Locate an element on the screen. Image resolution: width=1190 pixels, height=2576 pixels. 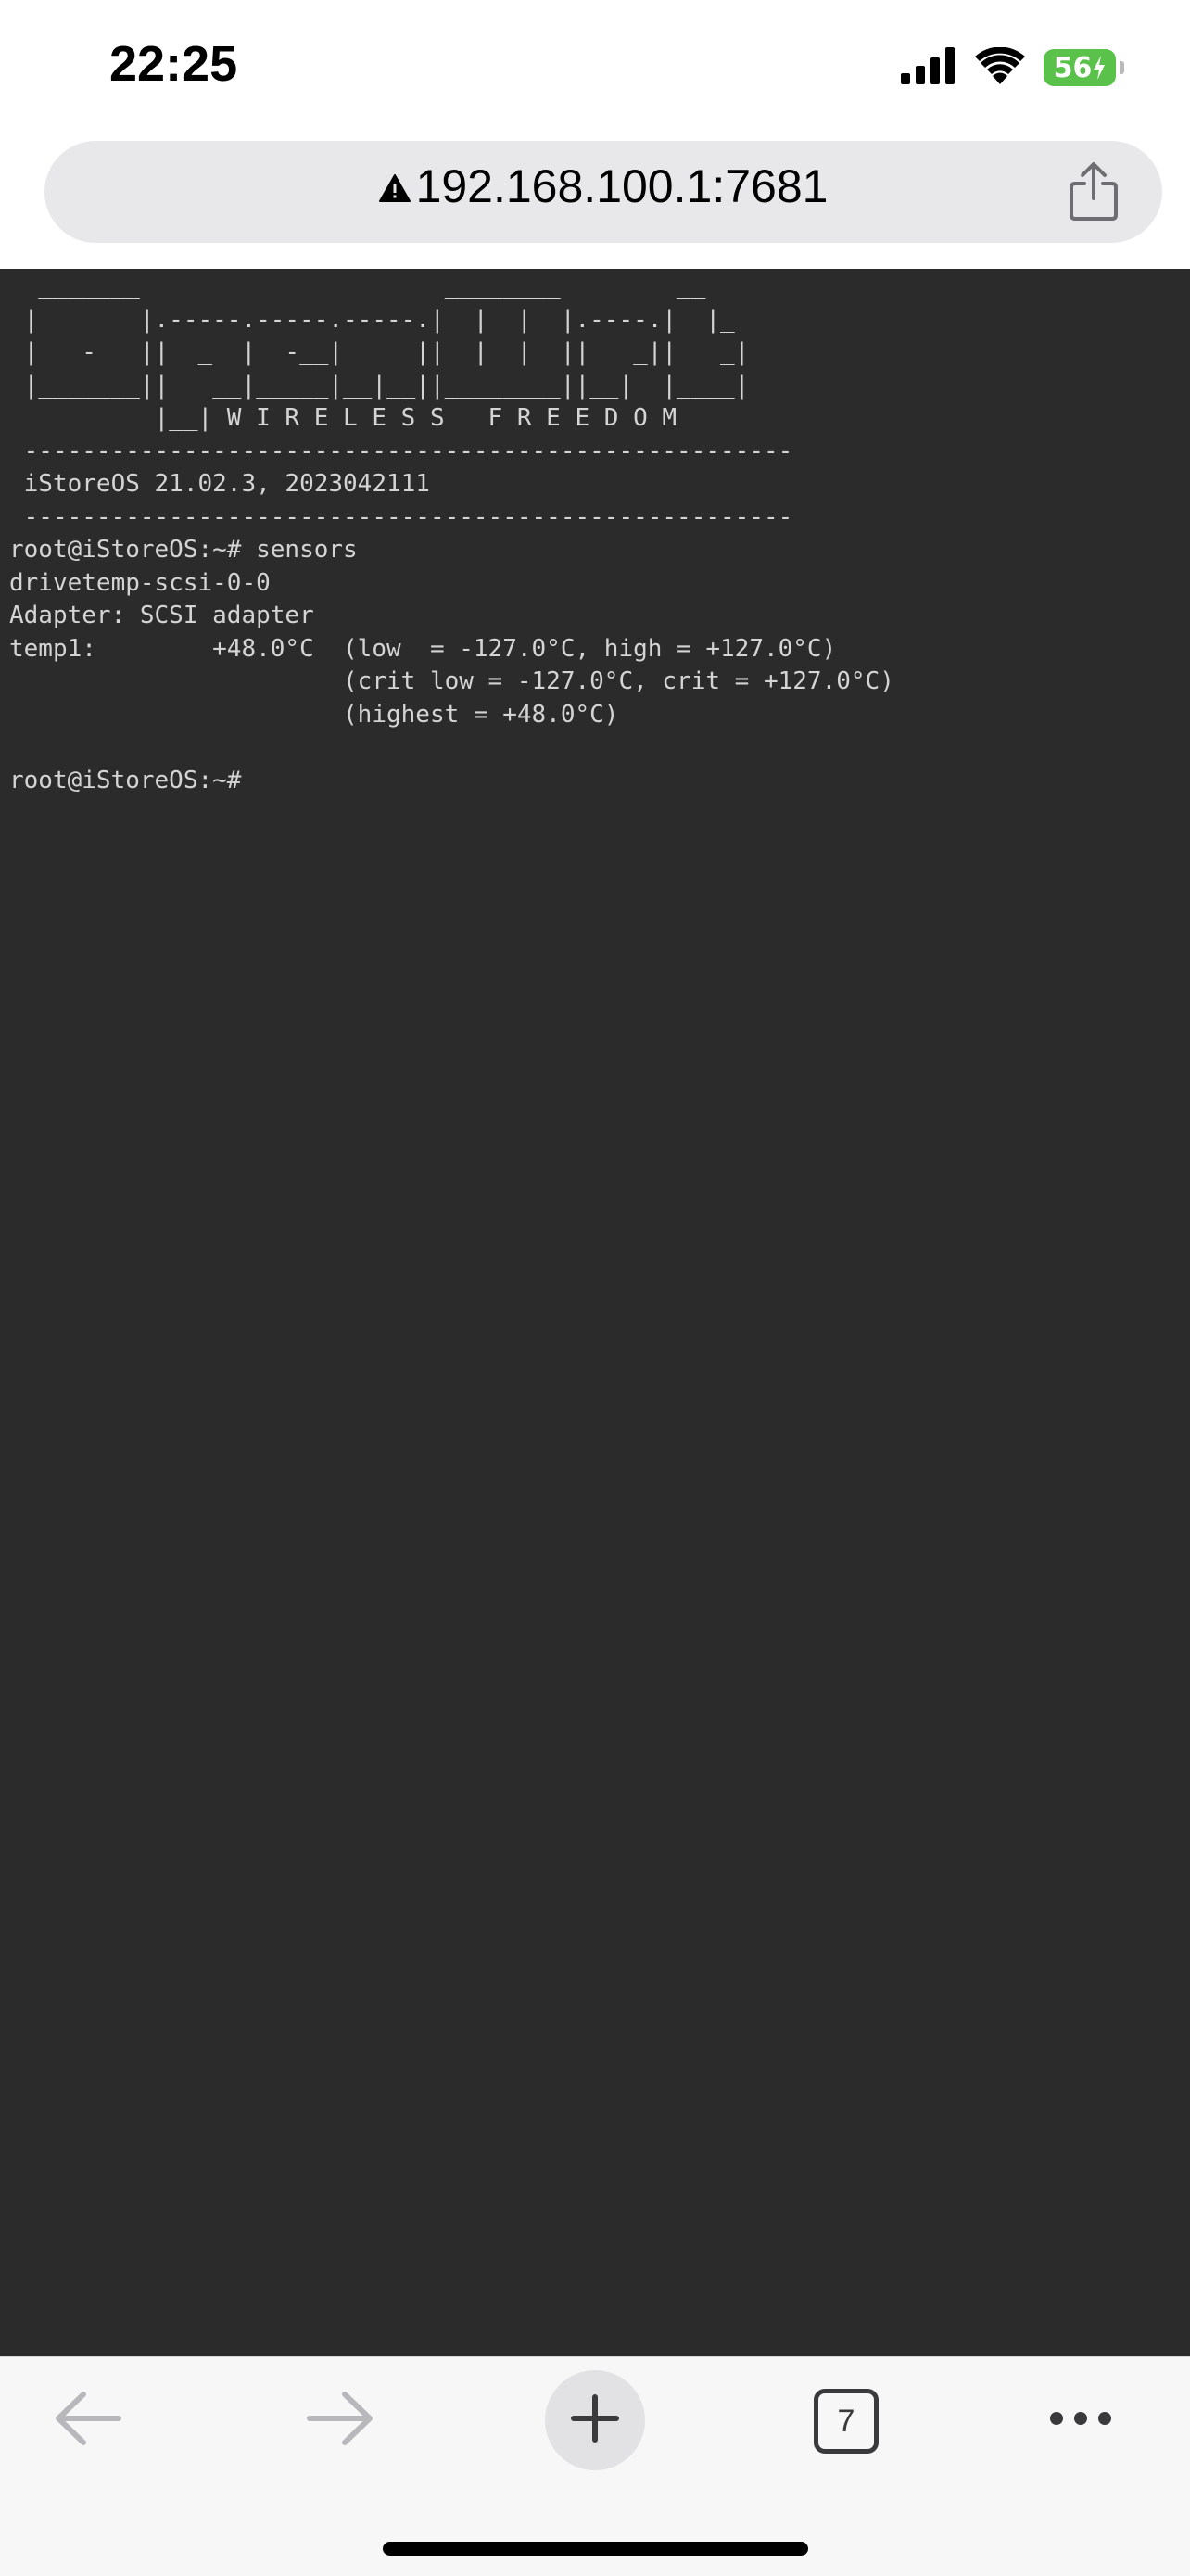
wifi-icon is located at coordinates (1000, 67).